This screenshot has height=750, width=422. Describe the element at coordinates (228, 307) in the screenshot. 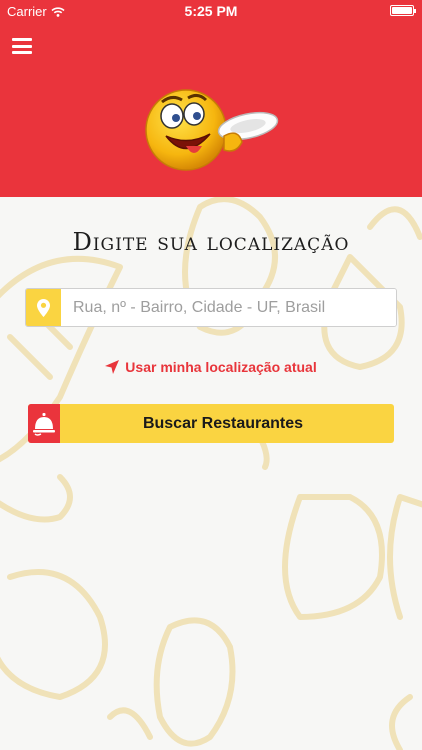

I see `address-input` at that location.